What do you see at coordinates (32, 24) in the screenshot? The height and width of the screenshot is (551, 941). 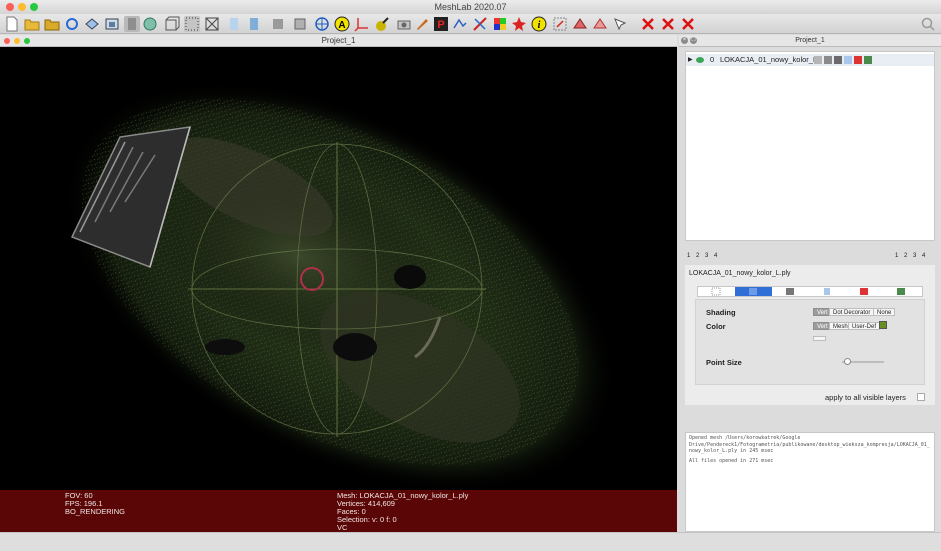 I see `open-folder-icon` at bounding box center [32, 24].